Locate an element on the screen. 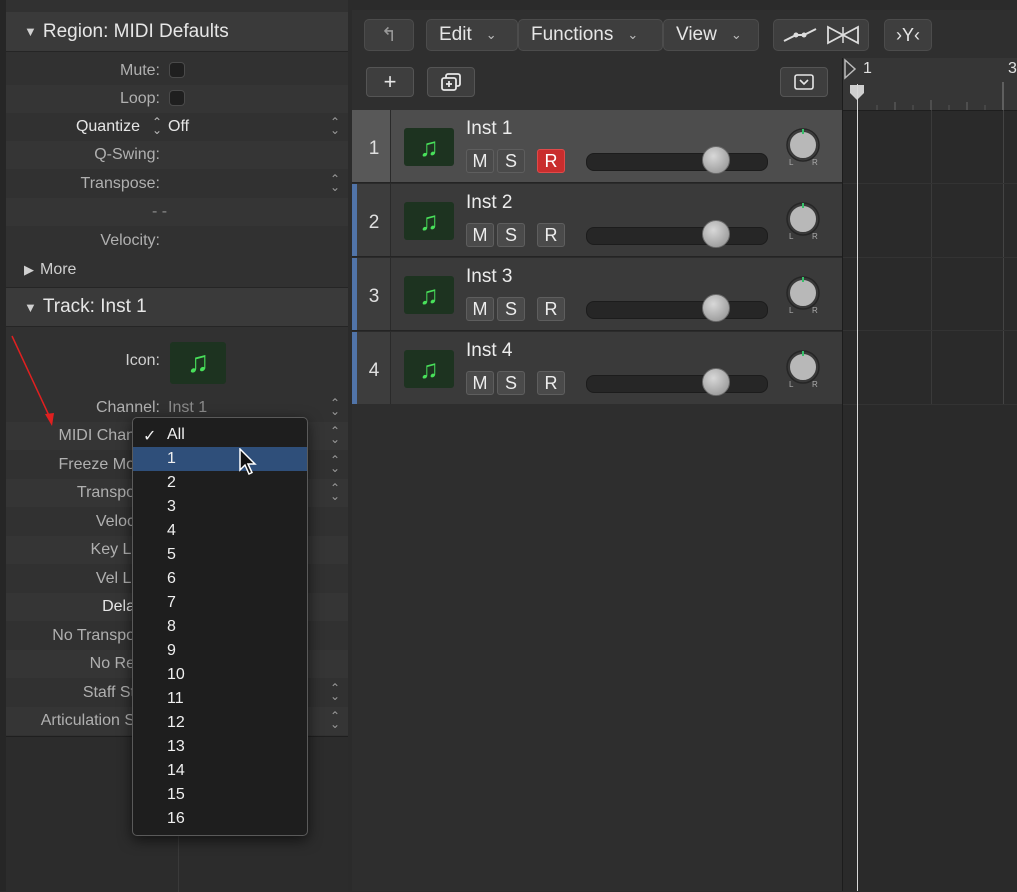 Image resolution: width=1017 pixels, height=892 pixels. mute-checkbox is located at coordinates (177, 70).